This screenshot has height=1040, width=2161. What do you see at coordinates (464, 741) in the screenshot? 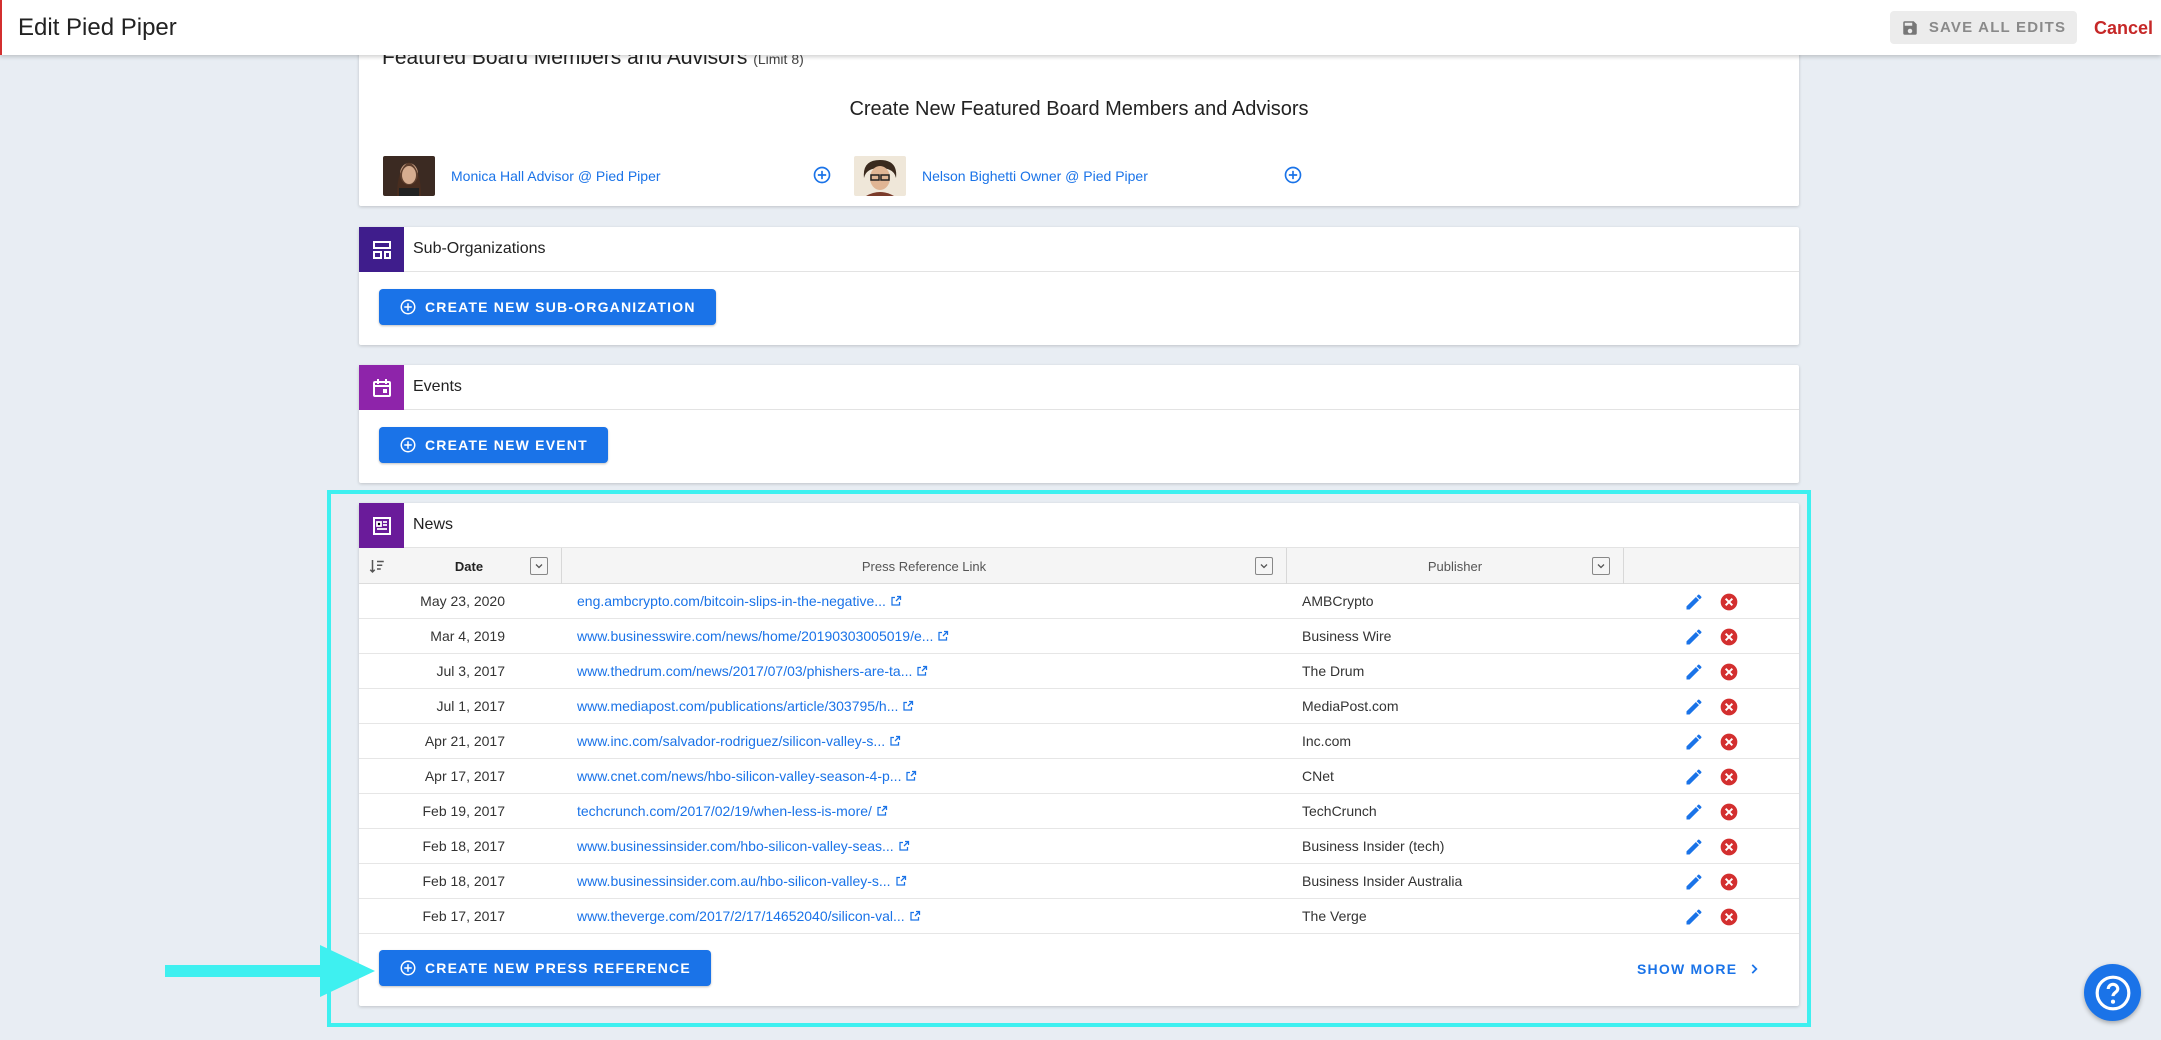
I see `row-date: Apr 21, 2017` at bounding box center [464, 741].